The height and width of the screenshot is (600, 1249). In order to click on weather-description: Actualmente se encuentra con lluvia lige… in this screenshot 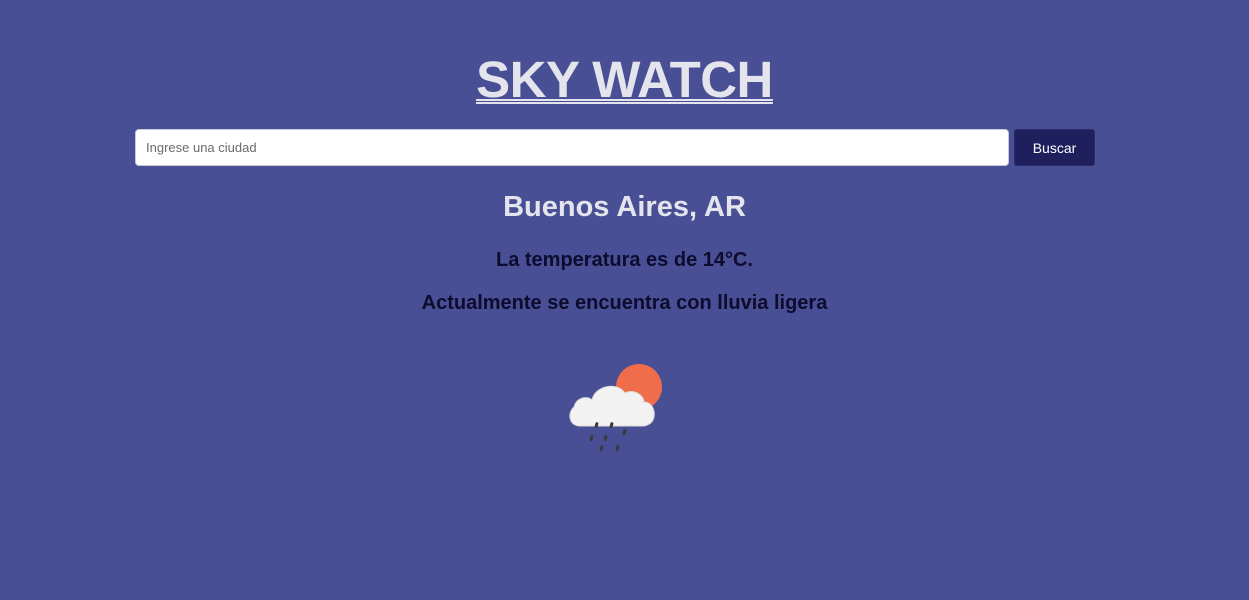, I will do `click(624, 303)`.